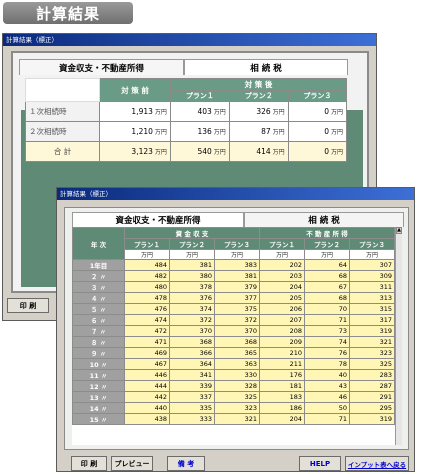 This screenshot has height=474, width=429. I want to click on cell-value: 321, so click(372, 342).